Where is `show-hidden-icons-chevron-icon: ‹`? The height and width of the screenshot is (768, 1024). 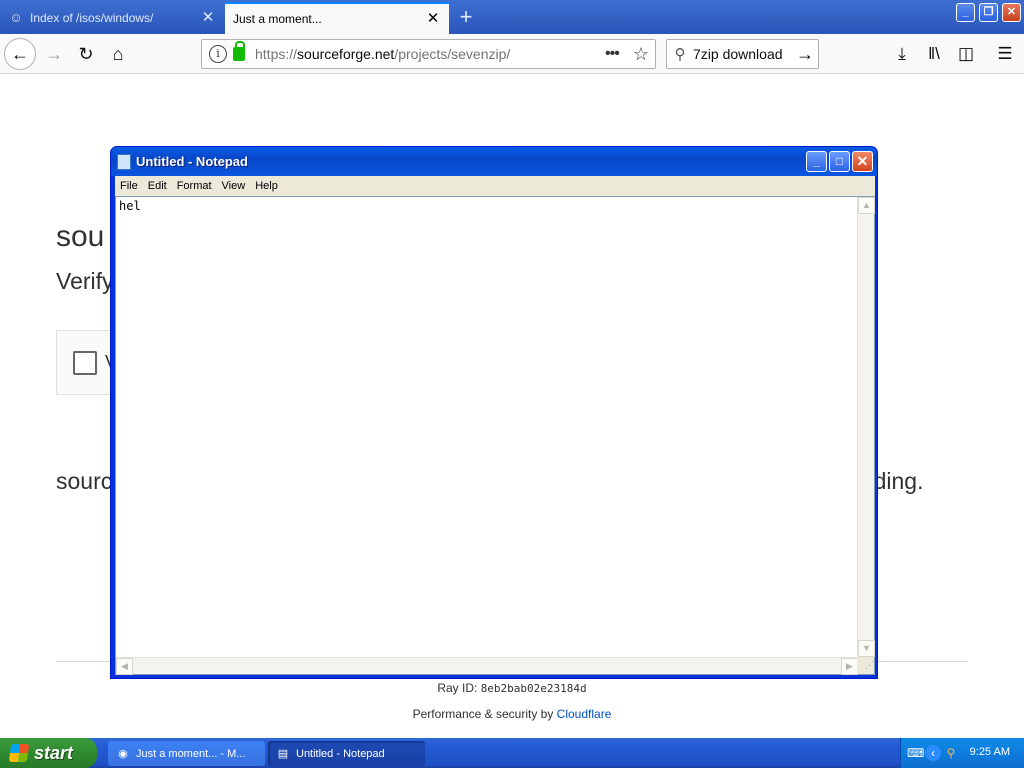
show-hidden-icons-chevron-icon: ‹ is located at coordinates (933, 753).